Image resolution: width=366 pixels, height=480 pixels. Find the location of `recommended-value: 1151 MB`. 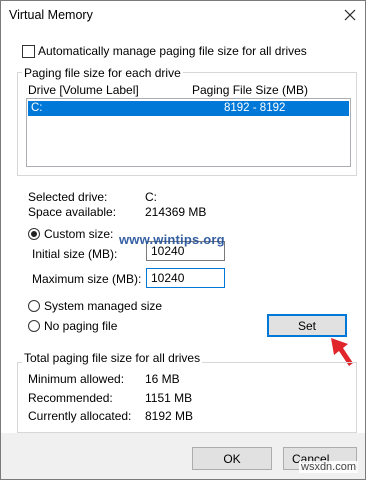

recommended-value: 1151 MB is located at coordinates (169, 398).